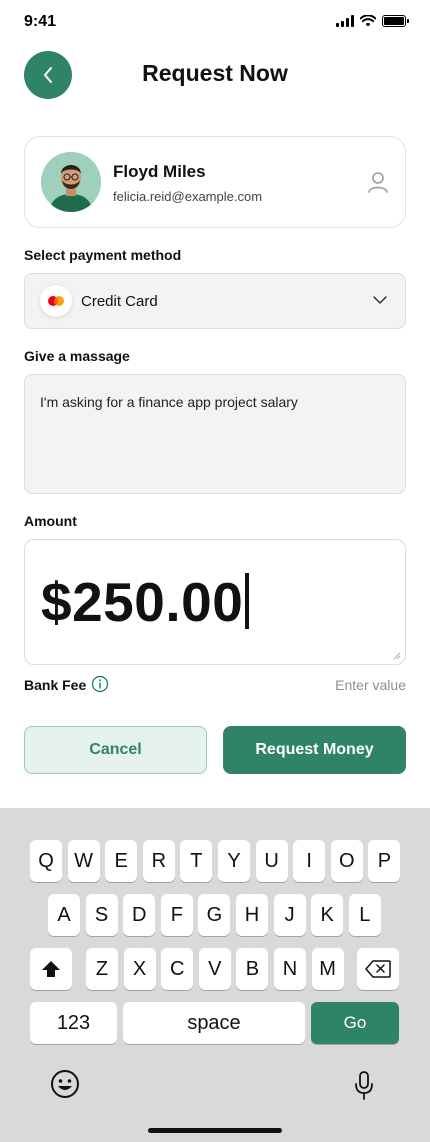 The width and height of the screenshot is (430, 1142). Describe the element at coordinates (115, 750) in the screenshot. I see `cancel-button: Cancel` at that location.